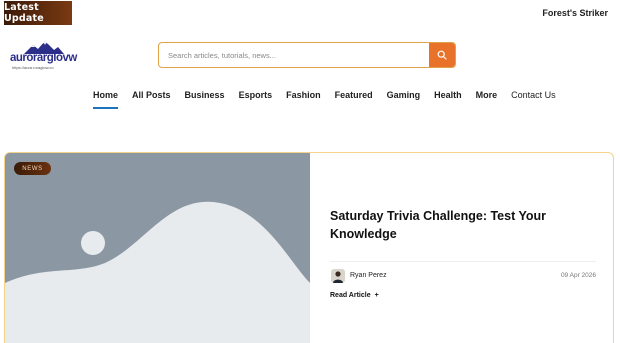  What do you see at coordinates (368, 275) in the screenshot?
I see `author-name: Ryan Perez` at bounding box center [368, 275].